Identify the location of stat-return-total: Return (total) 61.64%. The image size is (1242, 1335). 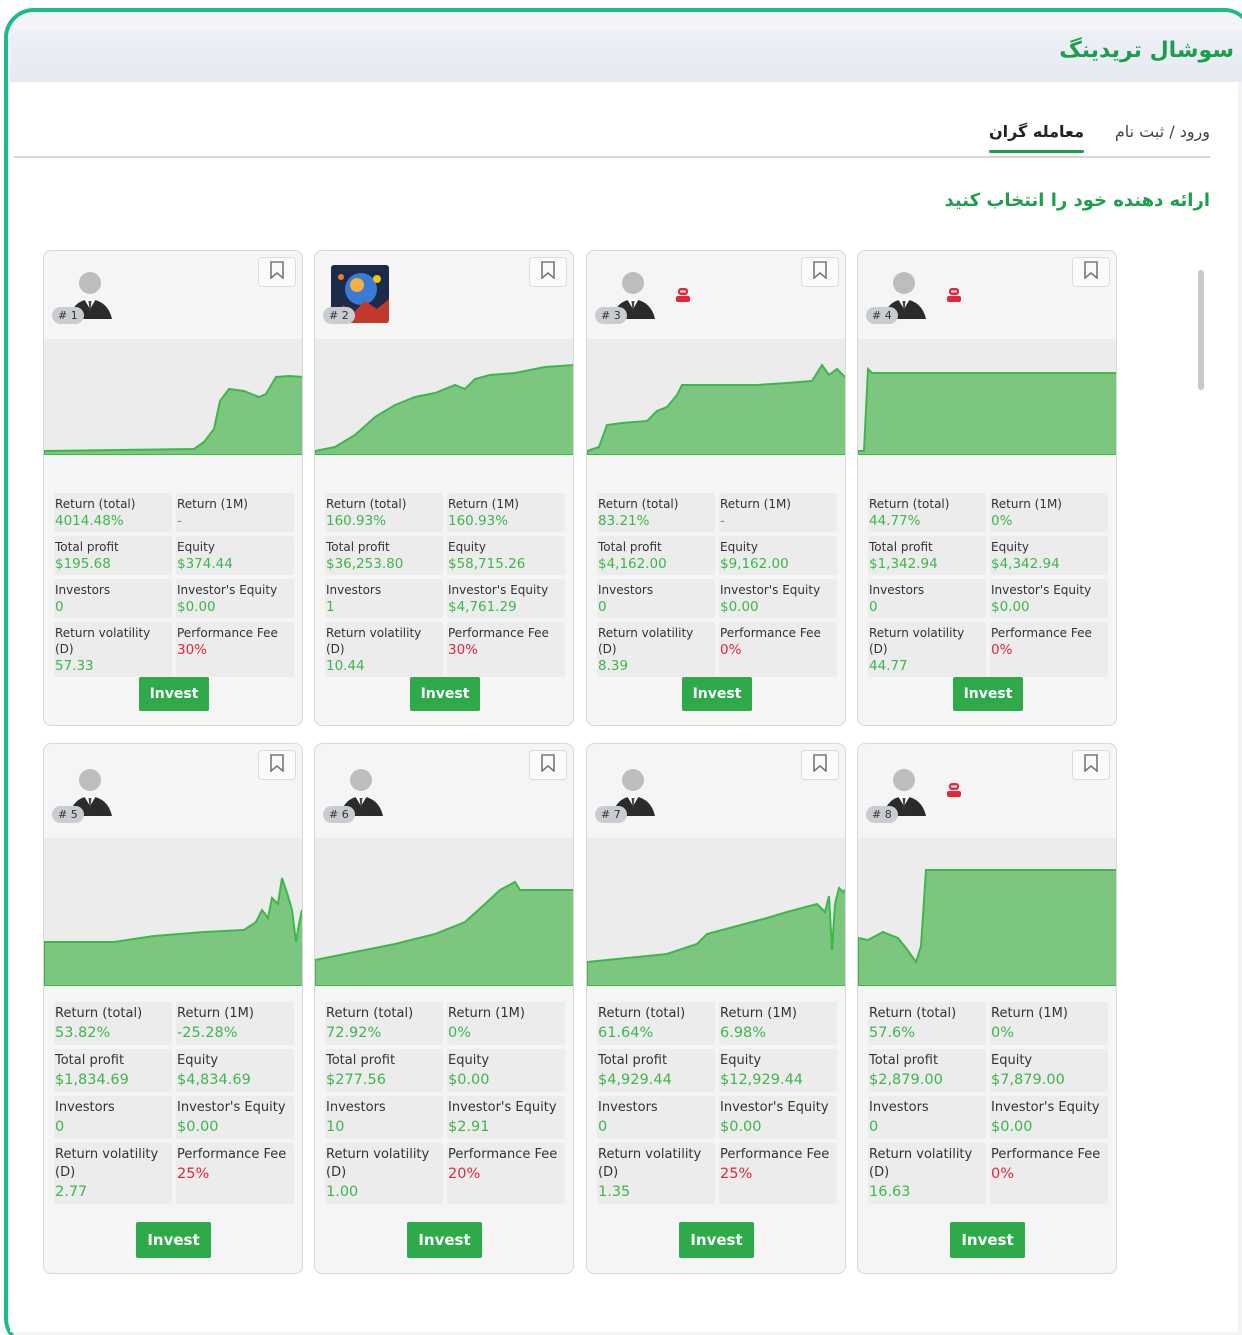
(656, 1023).